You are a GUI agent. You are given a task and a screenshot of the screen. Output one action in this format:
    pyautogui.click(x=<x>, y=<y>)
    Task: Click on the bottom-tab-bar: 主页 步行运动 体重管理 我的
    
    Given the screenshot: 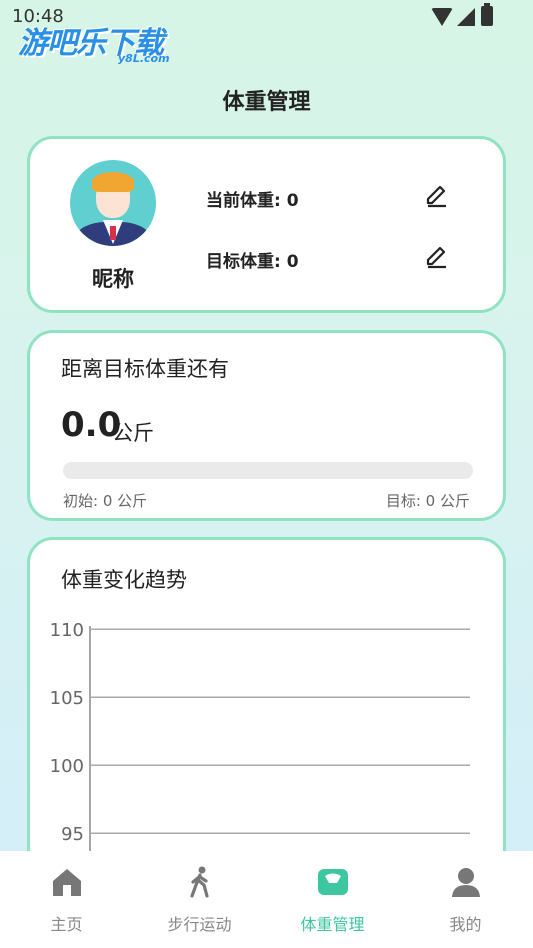 What is the action you would take?
    pyautogui.click(x=266, y=899)
    